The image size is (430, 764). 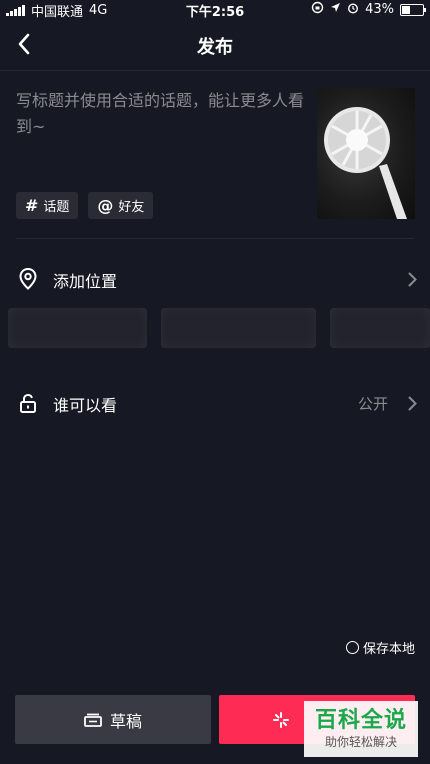 I want to click on chip-row: # 话题 @ 好友, so click(x=85, y=205).